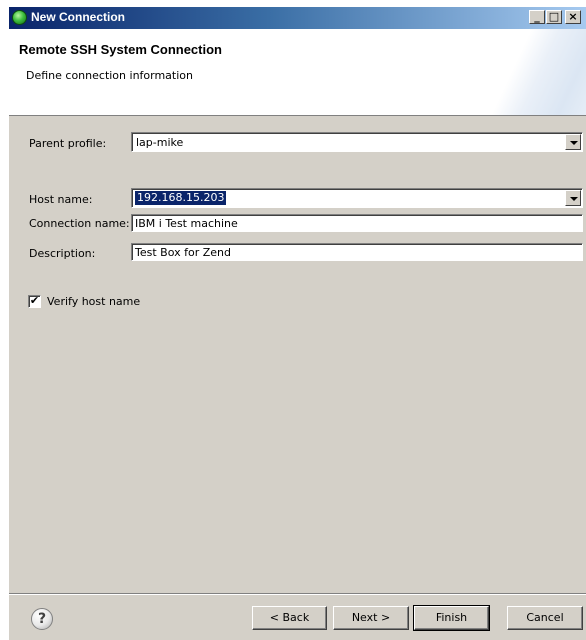 The image size is (586, 640). I want to click on host-name-label: Host name:, so click(61, 199).